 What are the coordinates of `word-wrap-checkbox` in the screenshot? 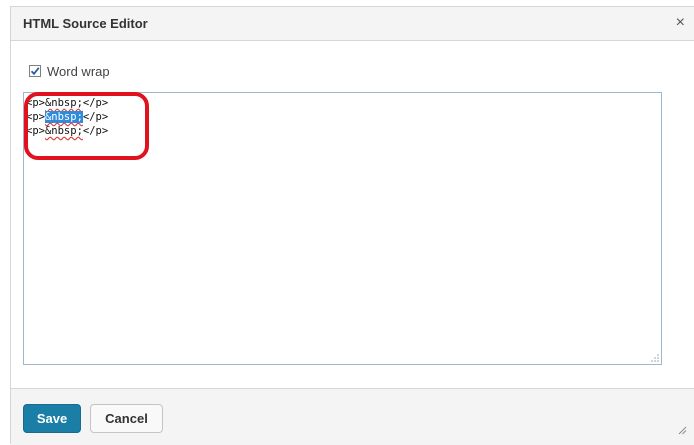 It's located at (35, 71).